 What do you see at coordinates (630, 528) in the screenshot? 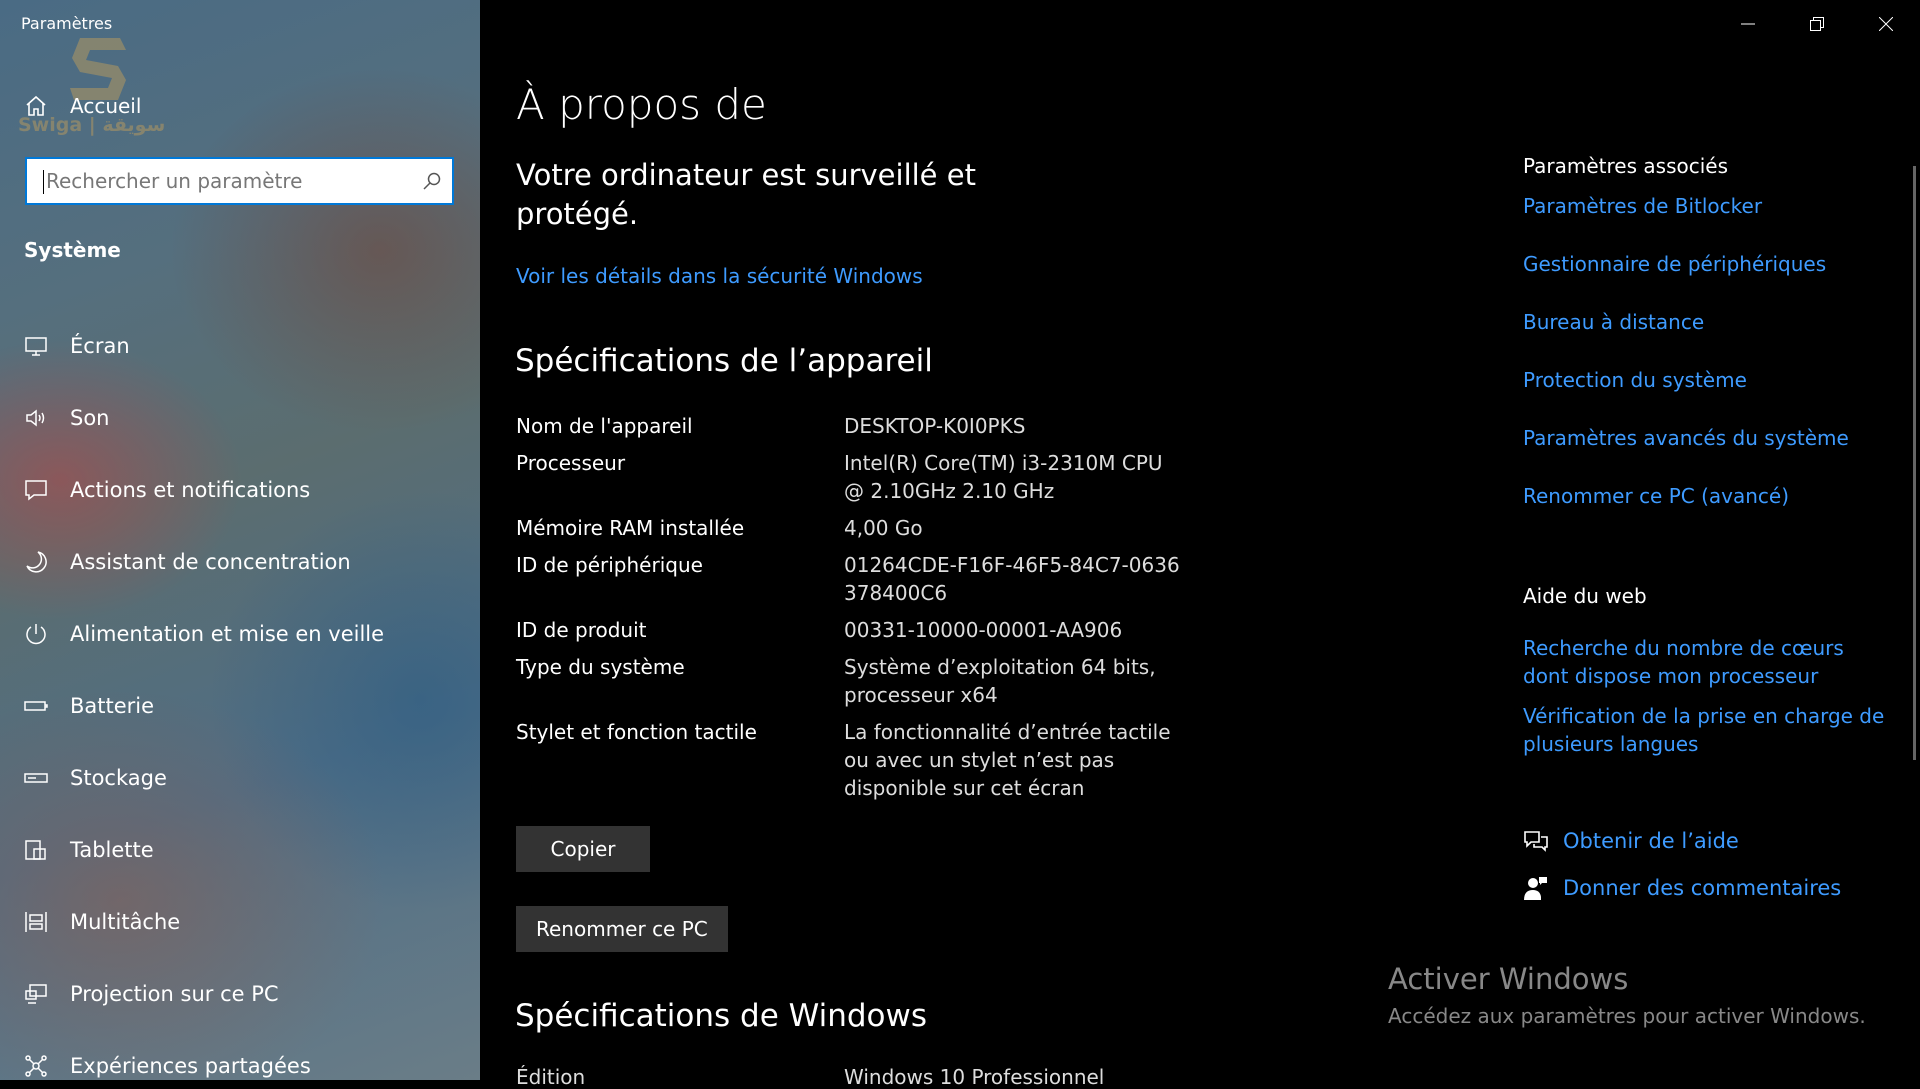
I see `spec-key: Mémoire RAM installée` at bounding box center [630, 528].